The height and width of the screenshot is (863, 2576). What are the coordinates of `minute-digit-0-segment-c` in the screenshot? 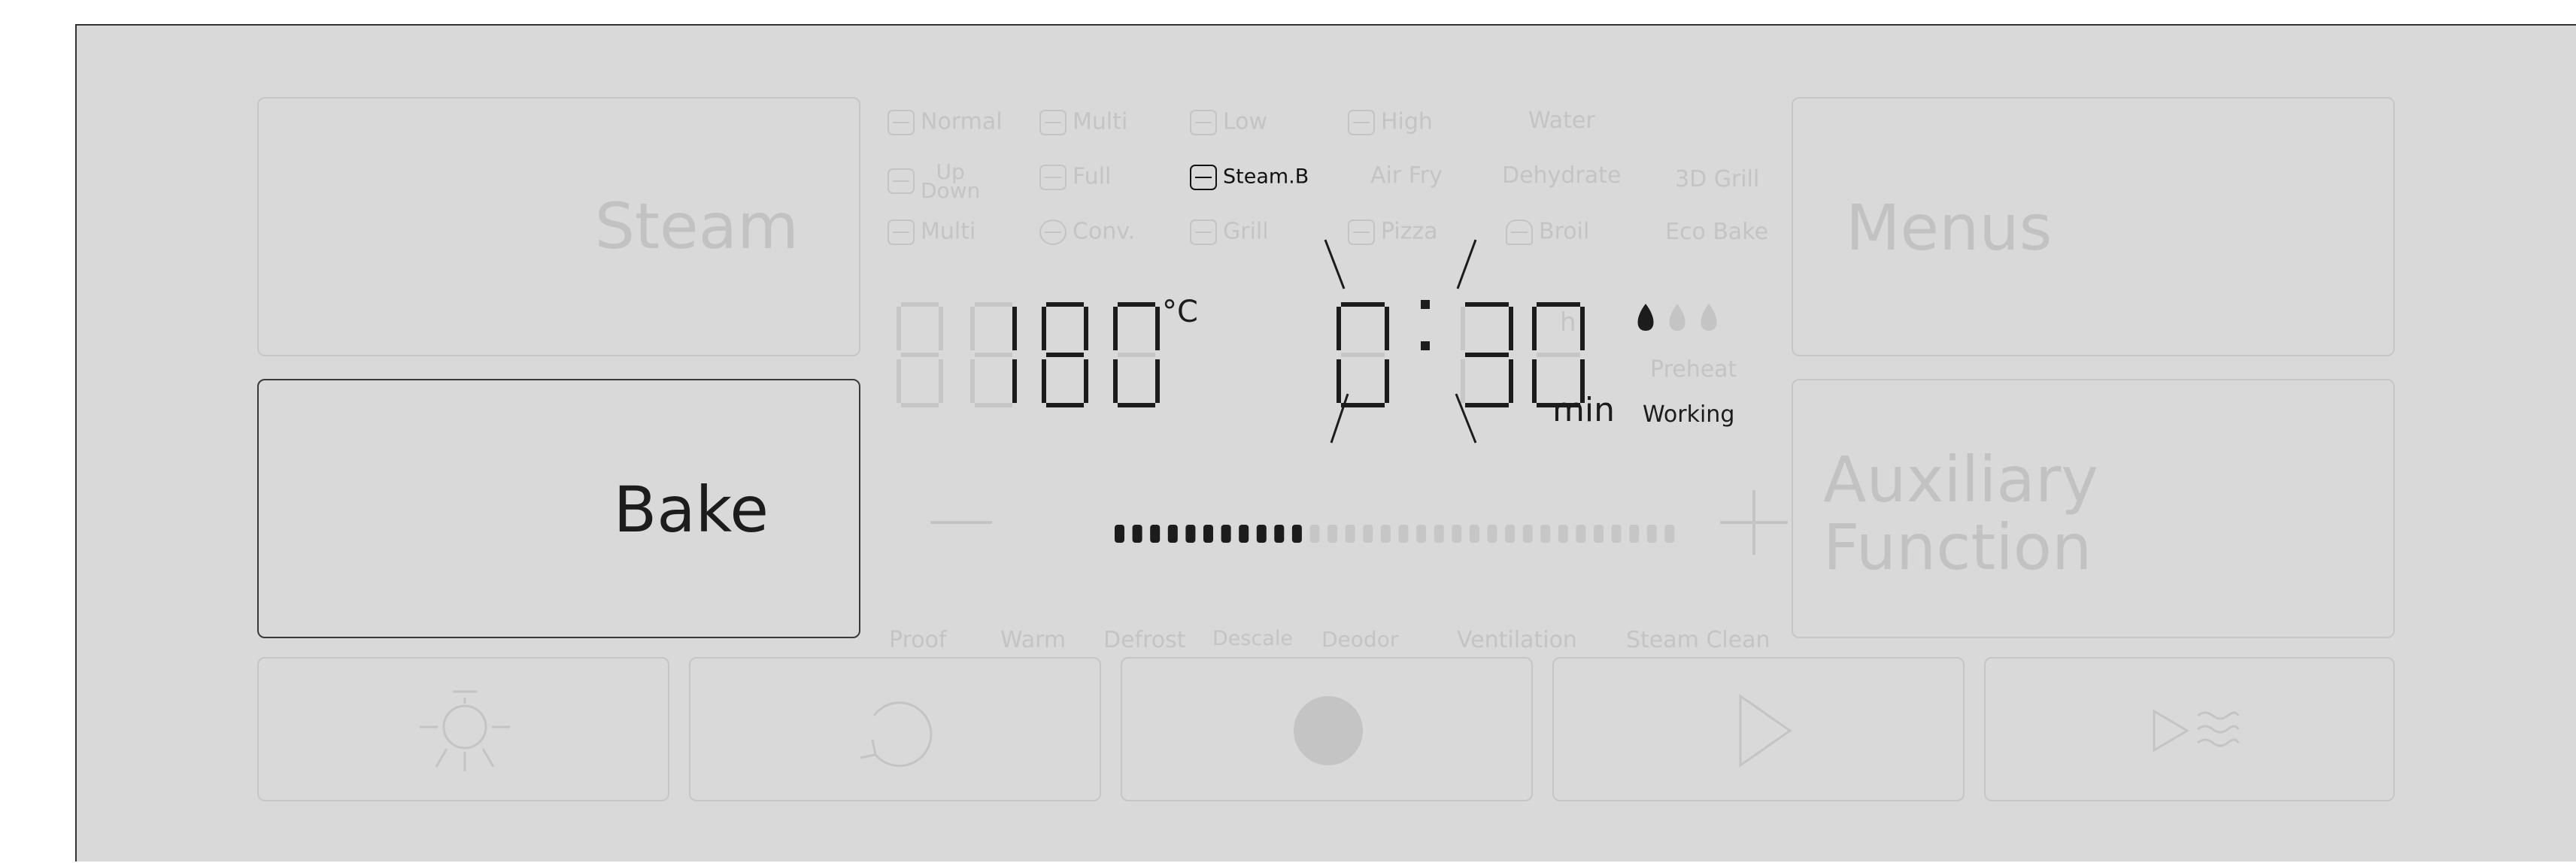 It's located at (1511, 381).